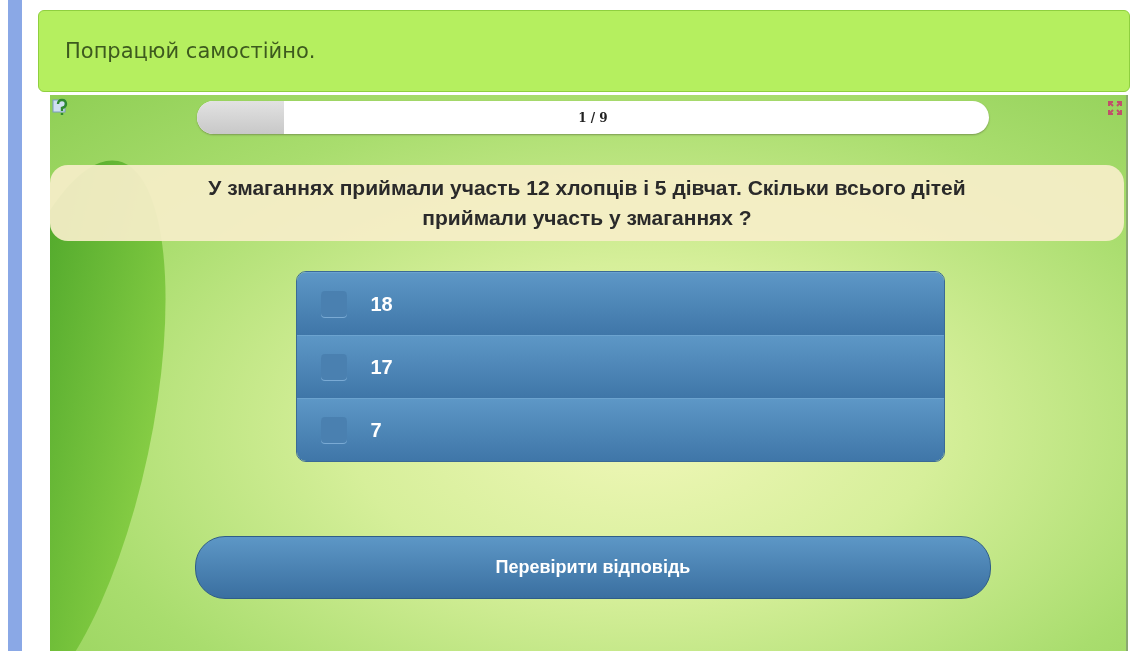 The height and width of the screenshot is (651, 1136). Describe the element at coordinates (61, 107) in the screenshot. I see `help-icon` at that location.